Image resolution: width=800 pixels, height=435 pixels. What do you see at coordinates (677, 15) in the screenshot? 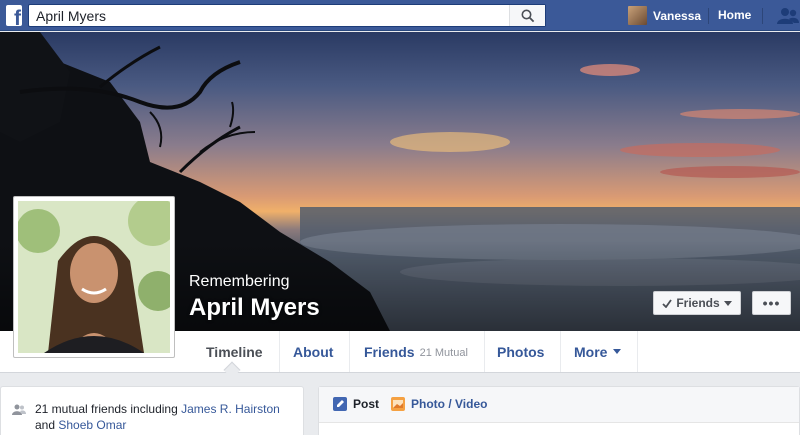
I see `user-name: Vanessa` at bounding box center [677, 15].